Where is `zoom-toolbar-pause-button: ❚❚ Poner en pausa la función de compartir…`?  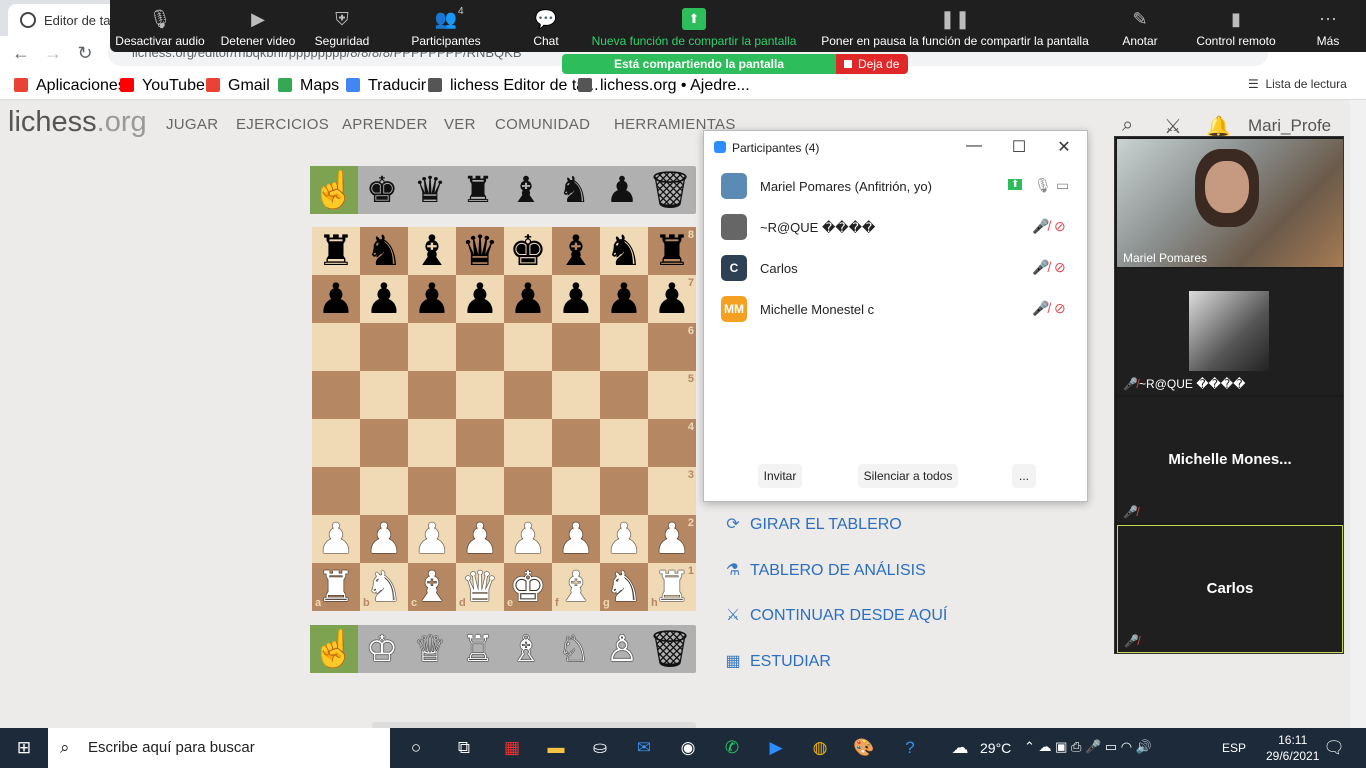 zoom-toolbar-pause-button: ❚❚ Poner en pausa la función de compartir… is located at coordinates (955, 26).